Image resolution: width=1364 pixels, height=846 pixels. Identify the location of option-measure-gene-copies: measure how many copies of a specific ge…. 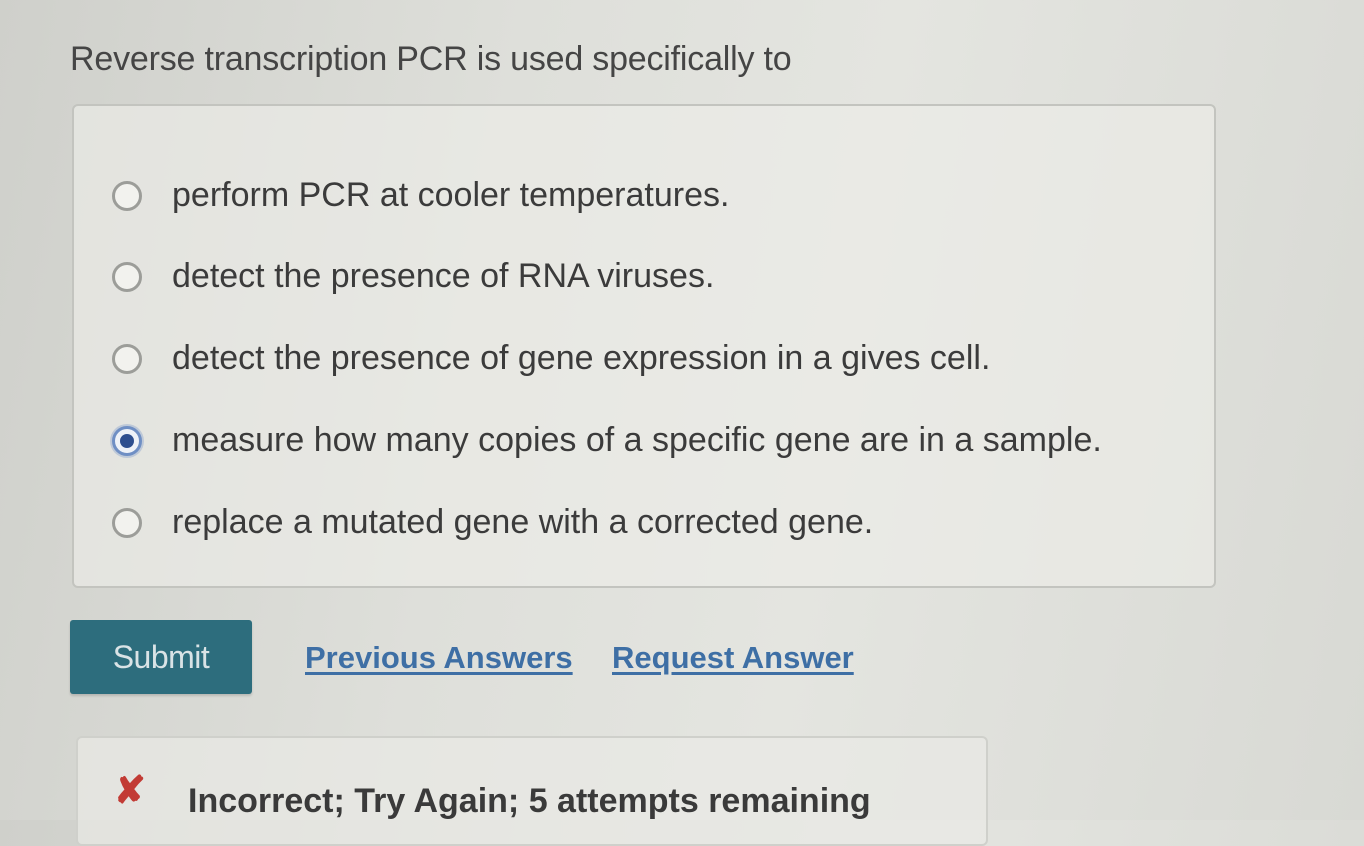
(607, 440).